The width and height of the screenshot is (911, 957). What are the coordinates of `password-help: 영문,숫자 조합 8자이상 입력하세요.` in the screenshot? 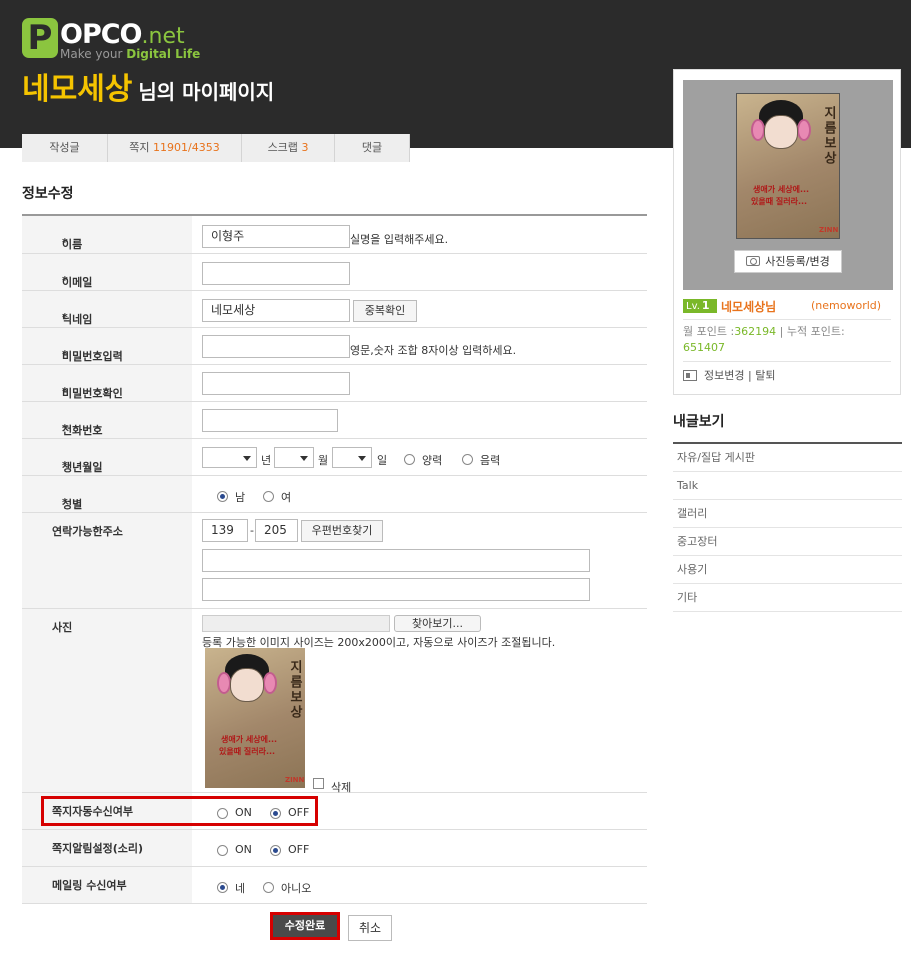 It's located at (433, 350).